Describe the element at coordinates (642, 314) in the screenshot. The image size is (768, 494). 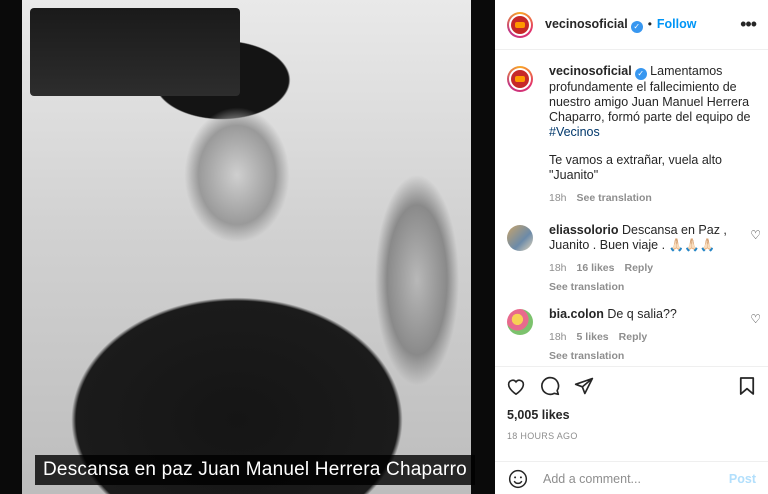
I see `comment-text: De q salia??` at that location.